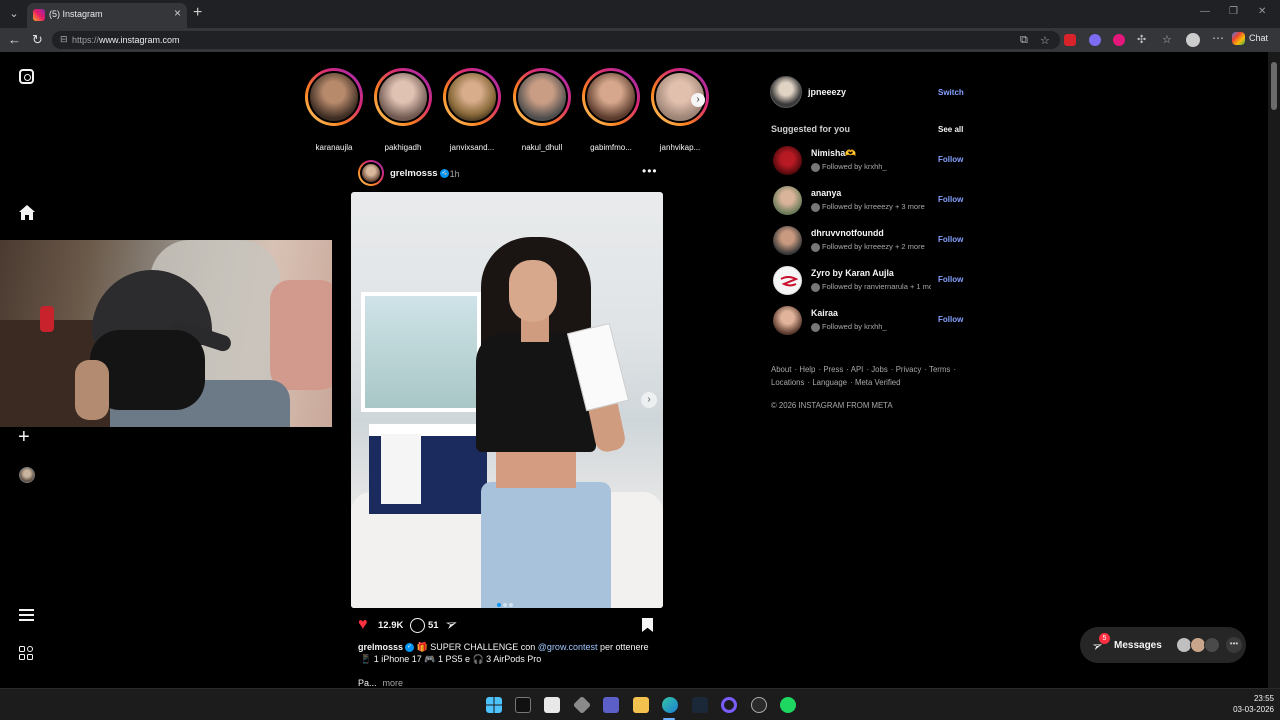 The height and width of the screenshot is (720, 1280). I want to click on split-screen-icon: ⧉, so click(1024, 40).